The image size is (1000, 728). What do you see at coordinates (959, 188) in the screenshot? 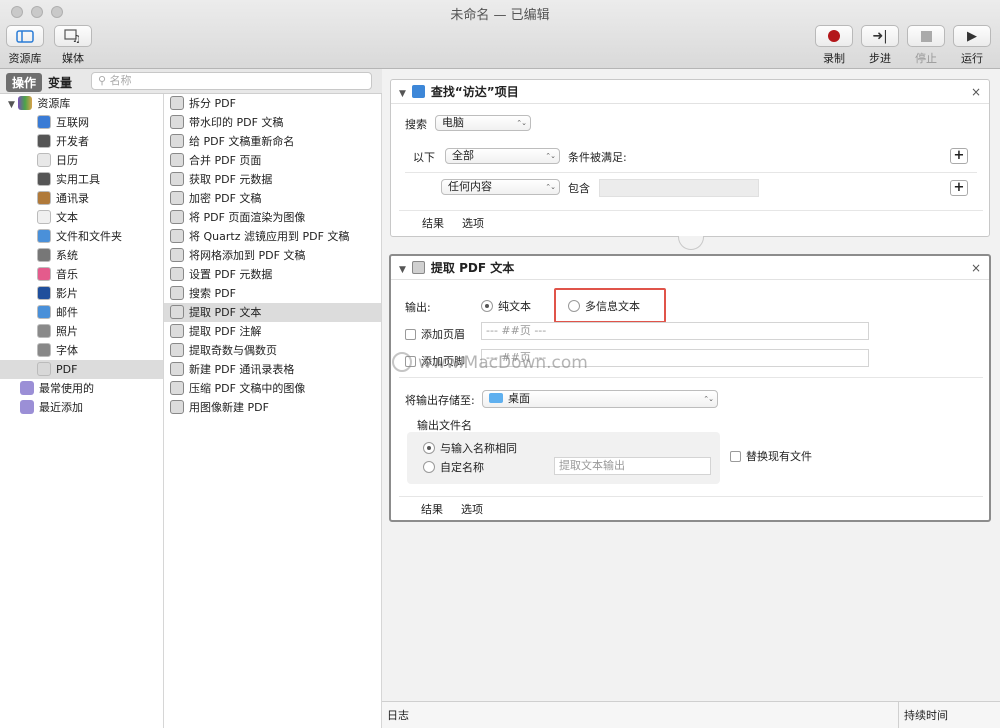
I see `add-criteria-button: +` at bounding box center [959, 188].